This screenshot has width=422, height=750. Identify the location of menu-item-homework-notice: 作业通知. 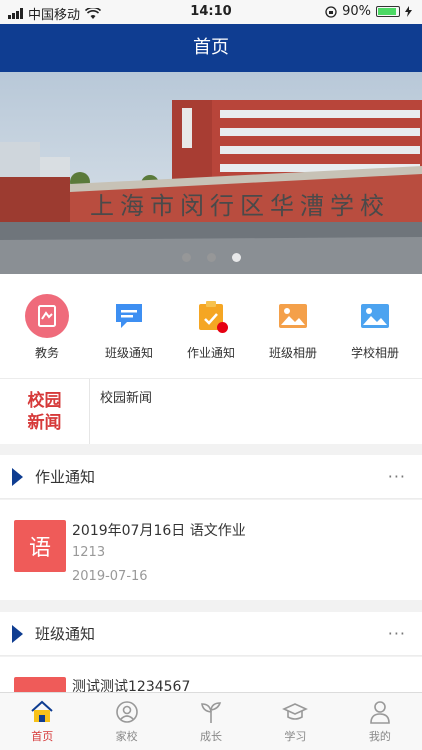
(211, 336).